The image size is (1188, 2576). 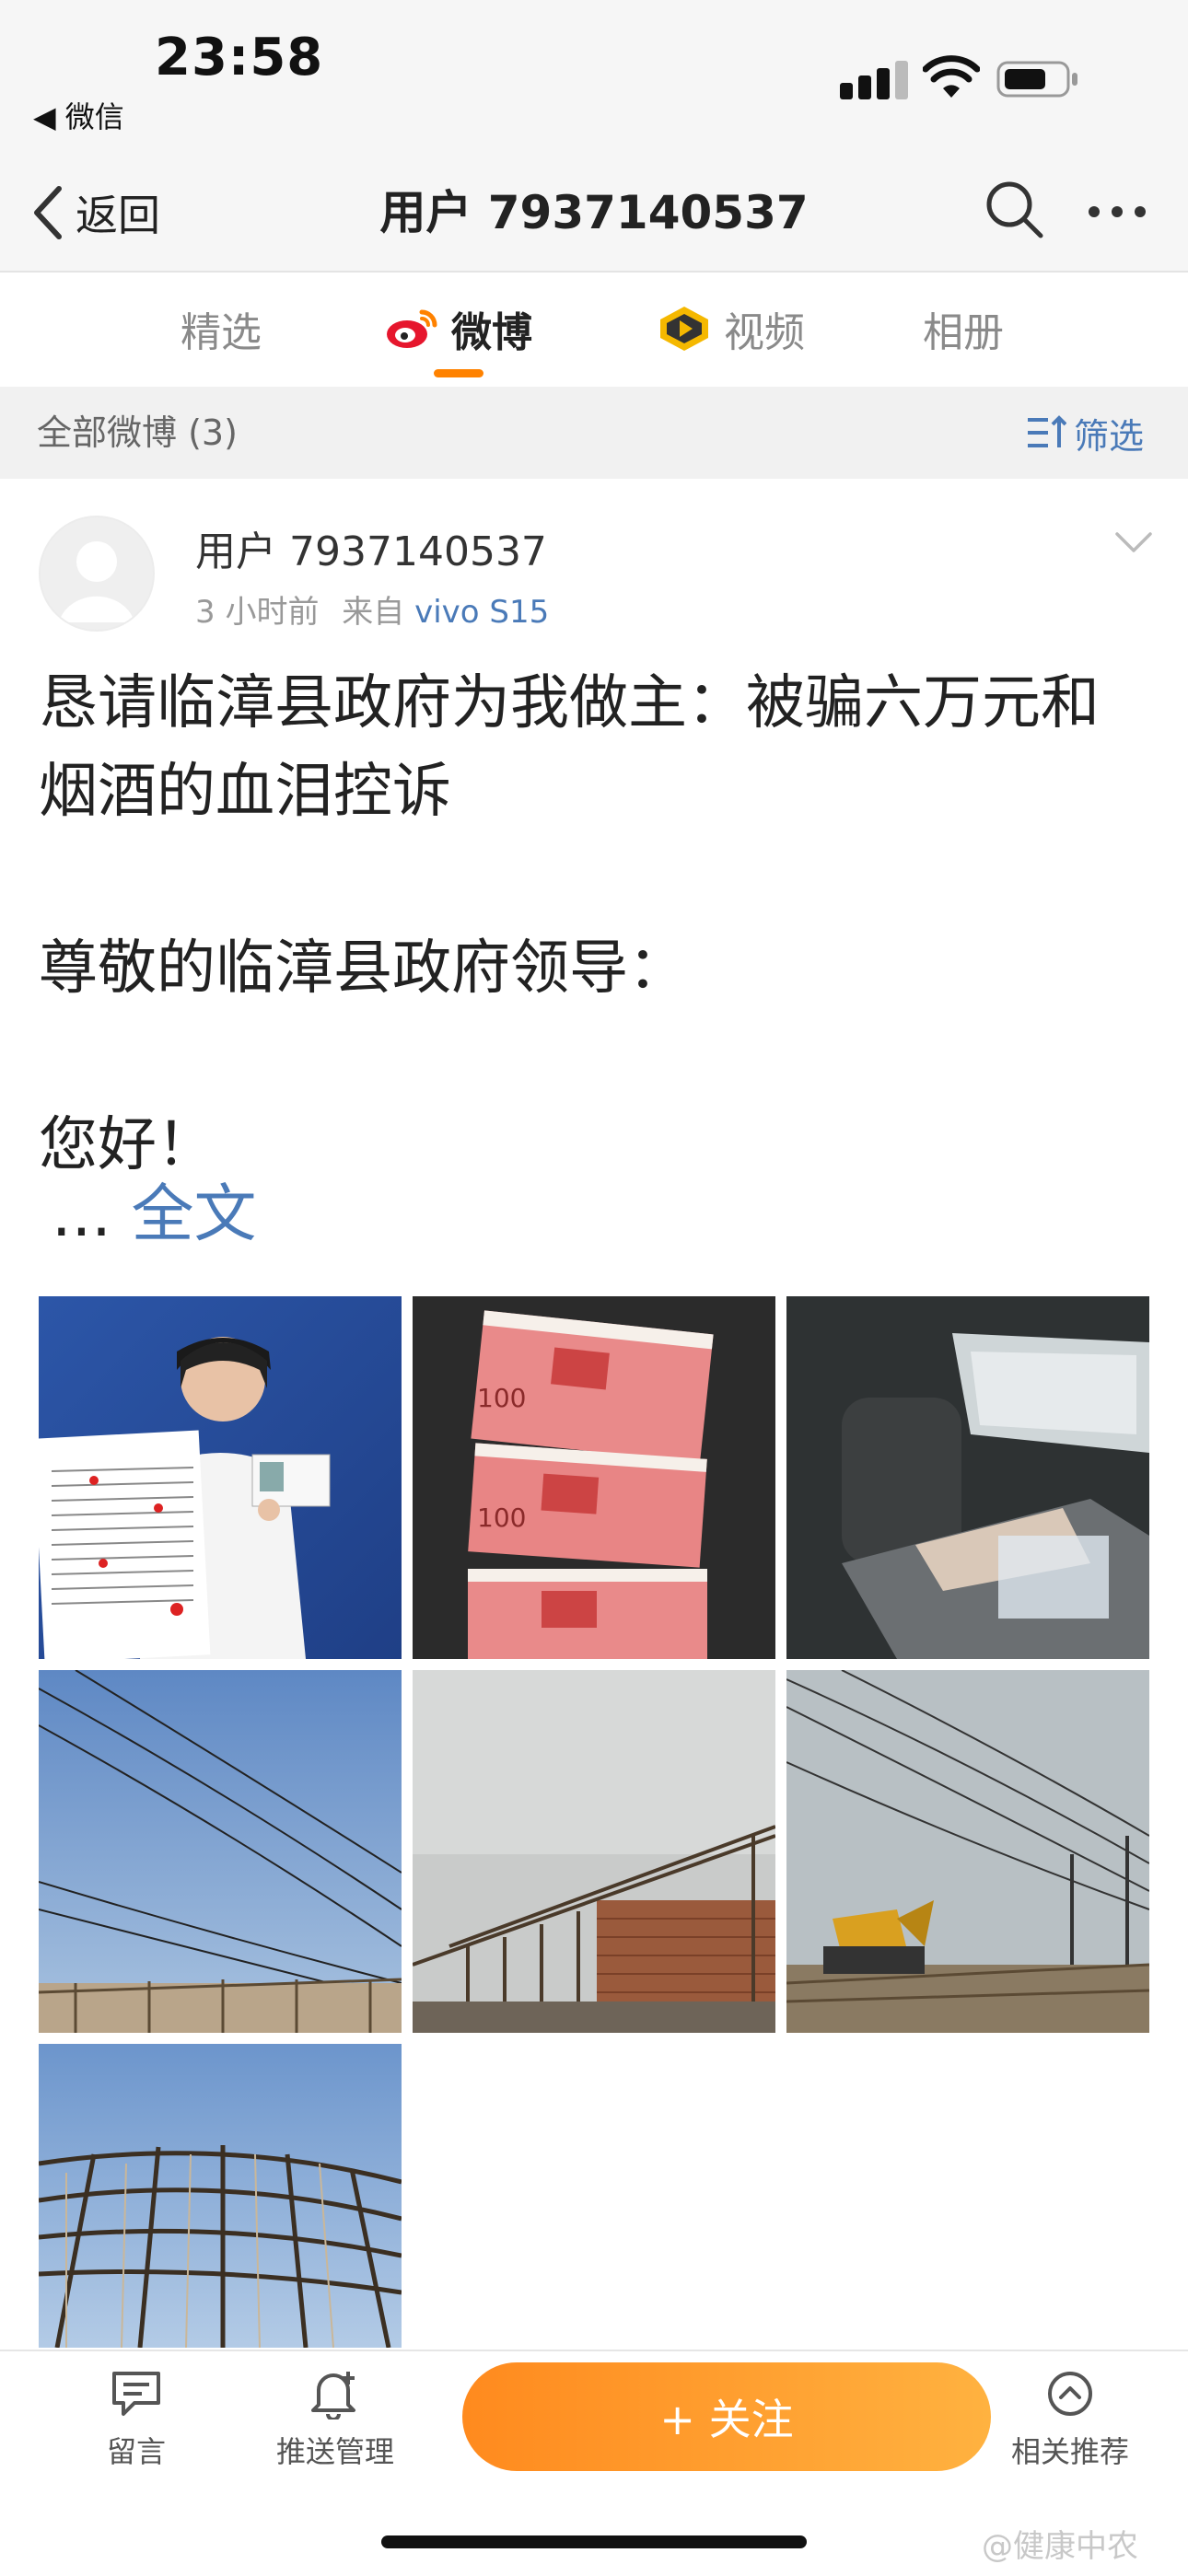 What do you see at coordinates (136, 2451) in the screenshot?
I see `comment-label: 留言` at bounding box center [136, 2451].